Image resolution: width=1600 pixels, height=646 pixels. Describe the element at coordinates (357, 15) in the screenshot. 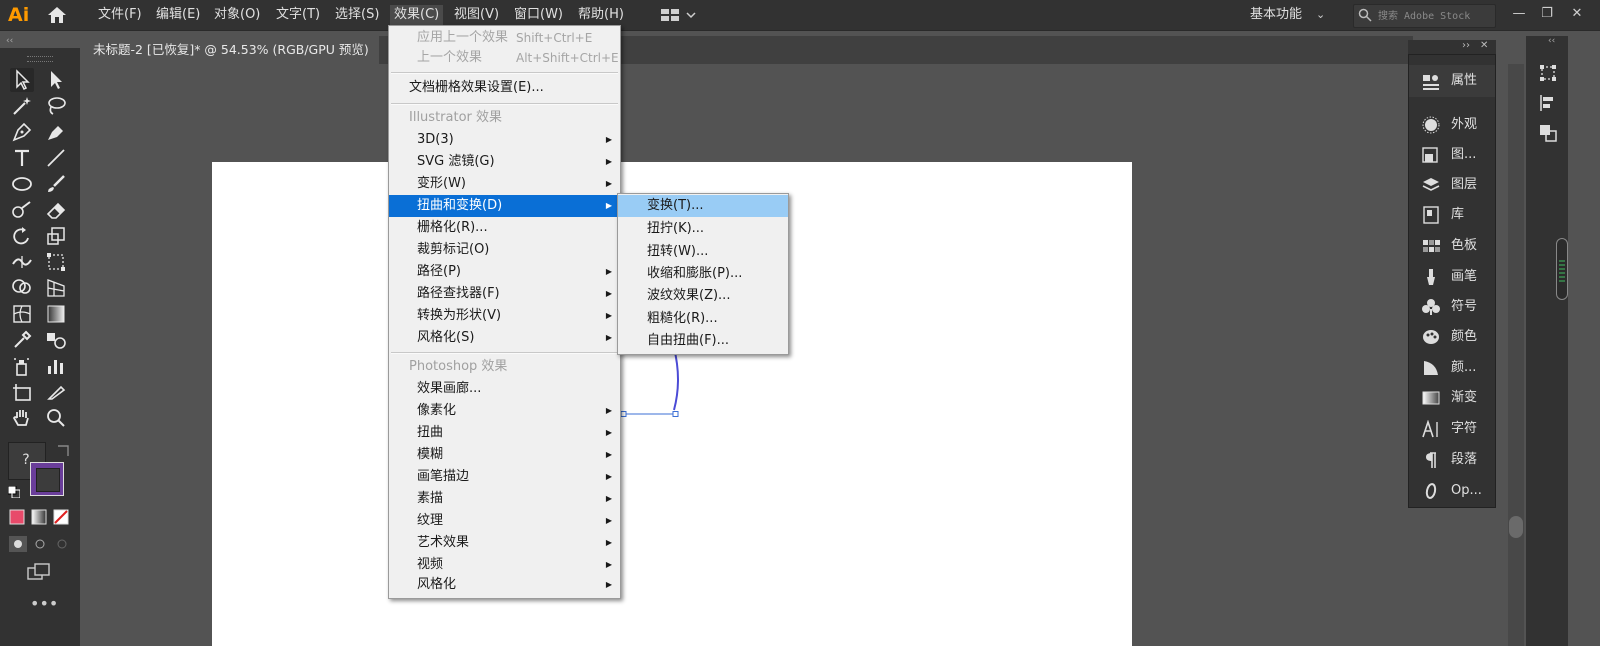

I see `menu-select: 选择(S)` at that location.